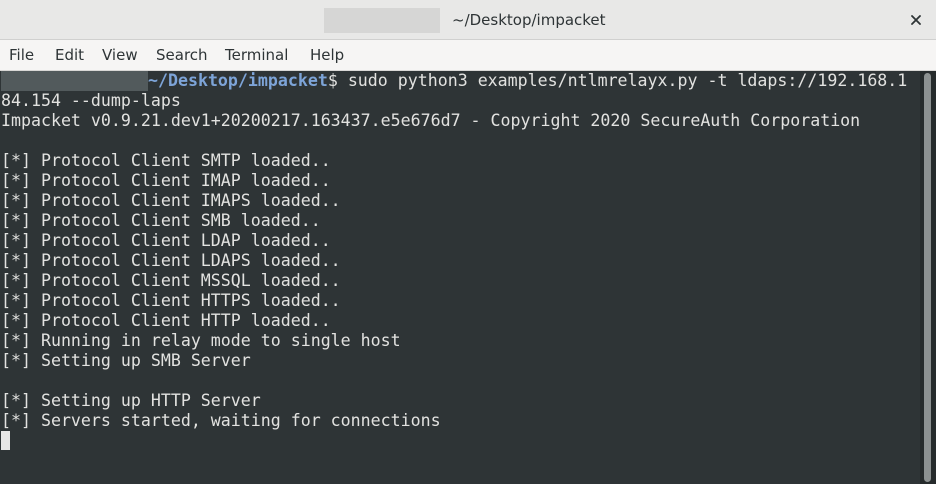 This screenshot has height=484, width=936. I want to click on menu-file: File, so click(21, 55).